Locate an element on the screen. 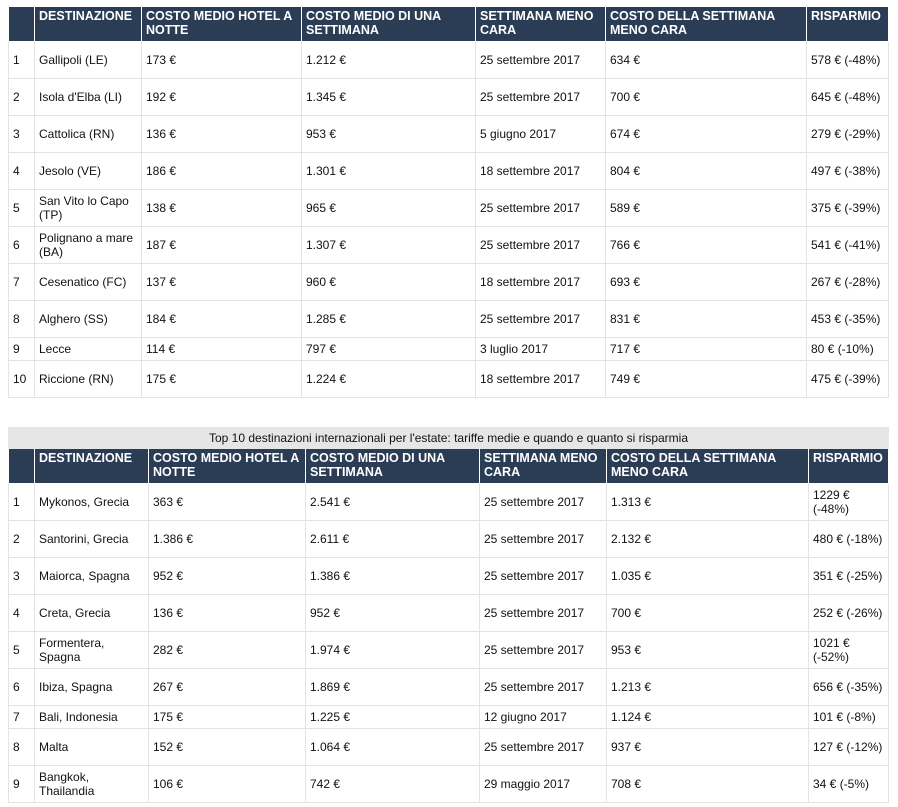 This screenshot has width=898, height=807. header-cell-index is located at coordinates (21, 466).